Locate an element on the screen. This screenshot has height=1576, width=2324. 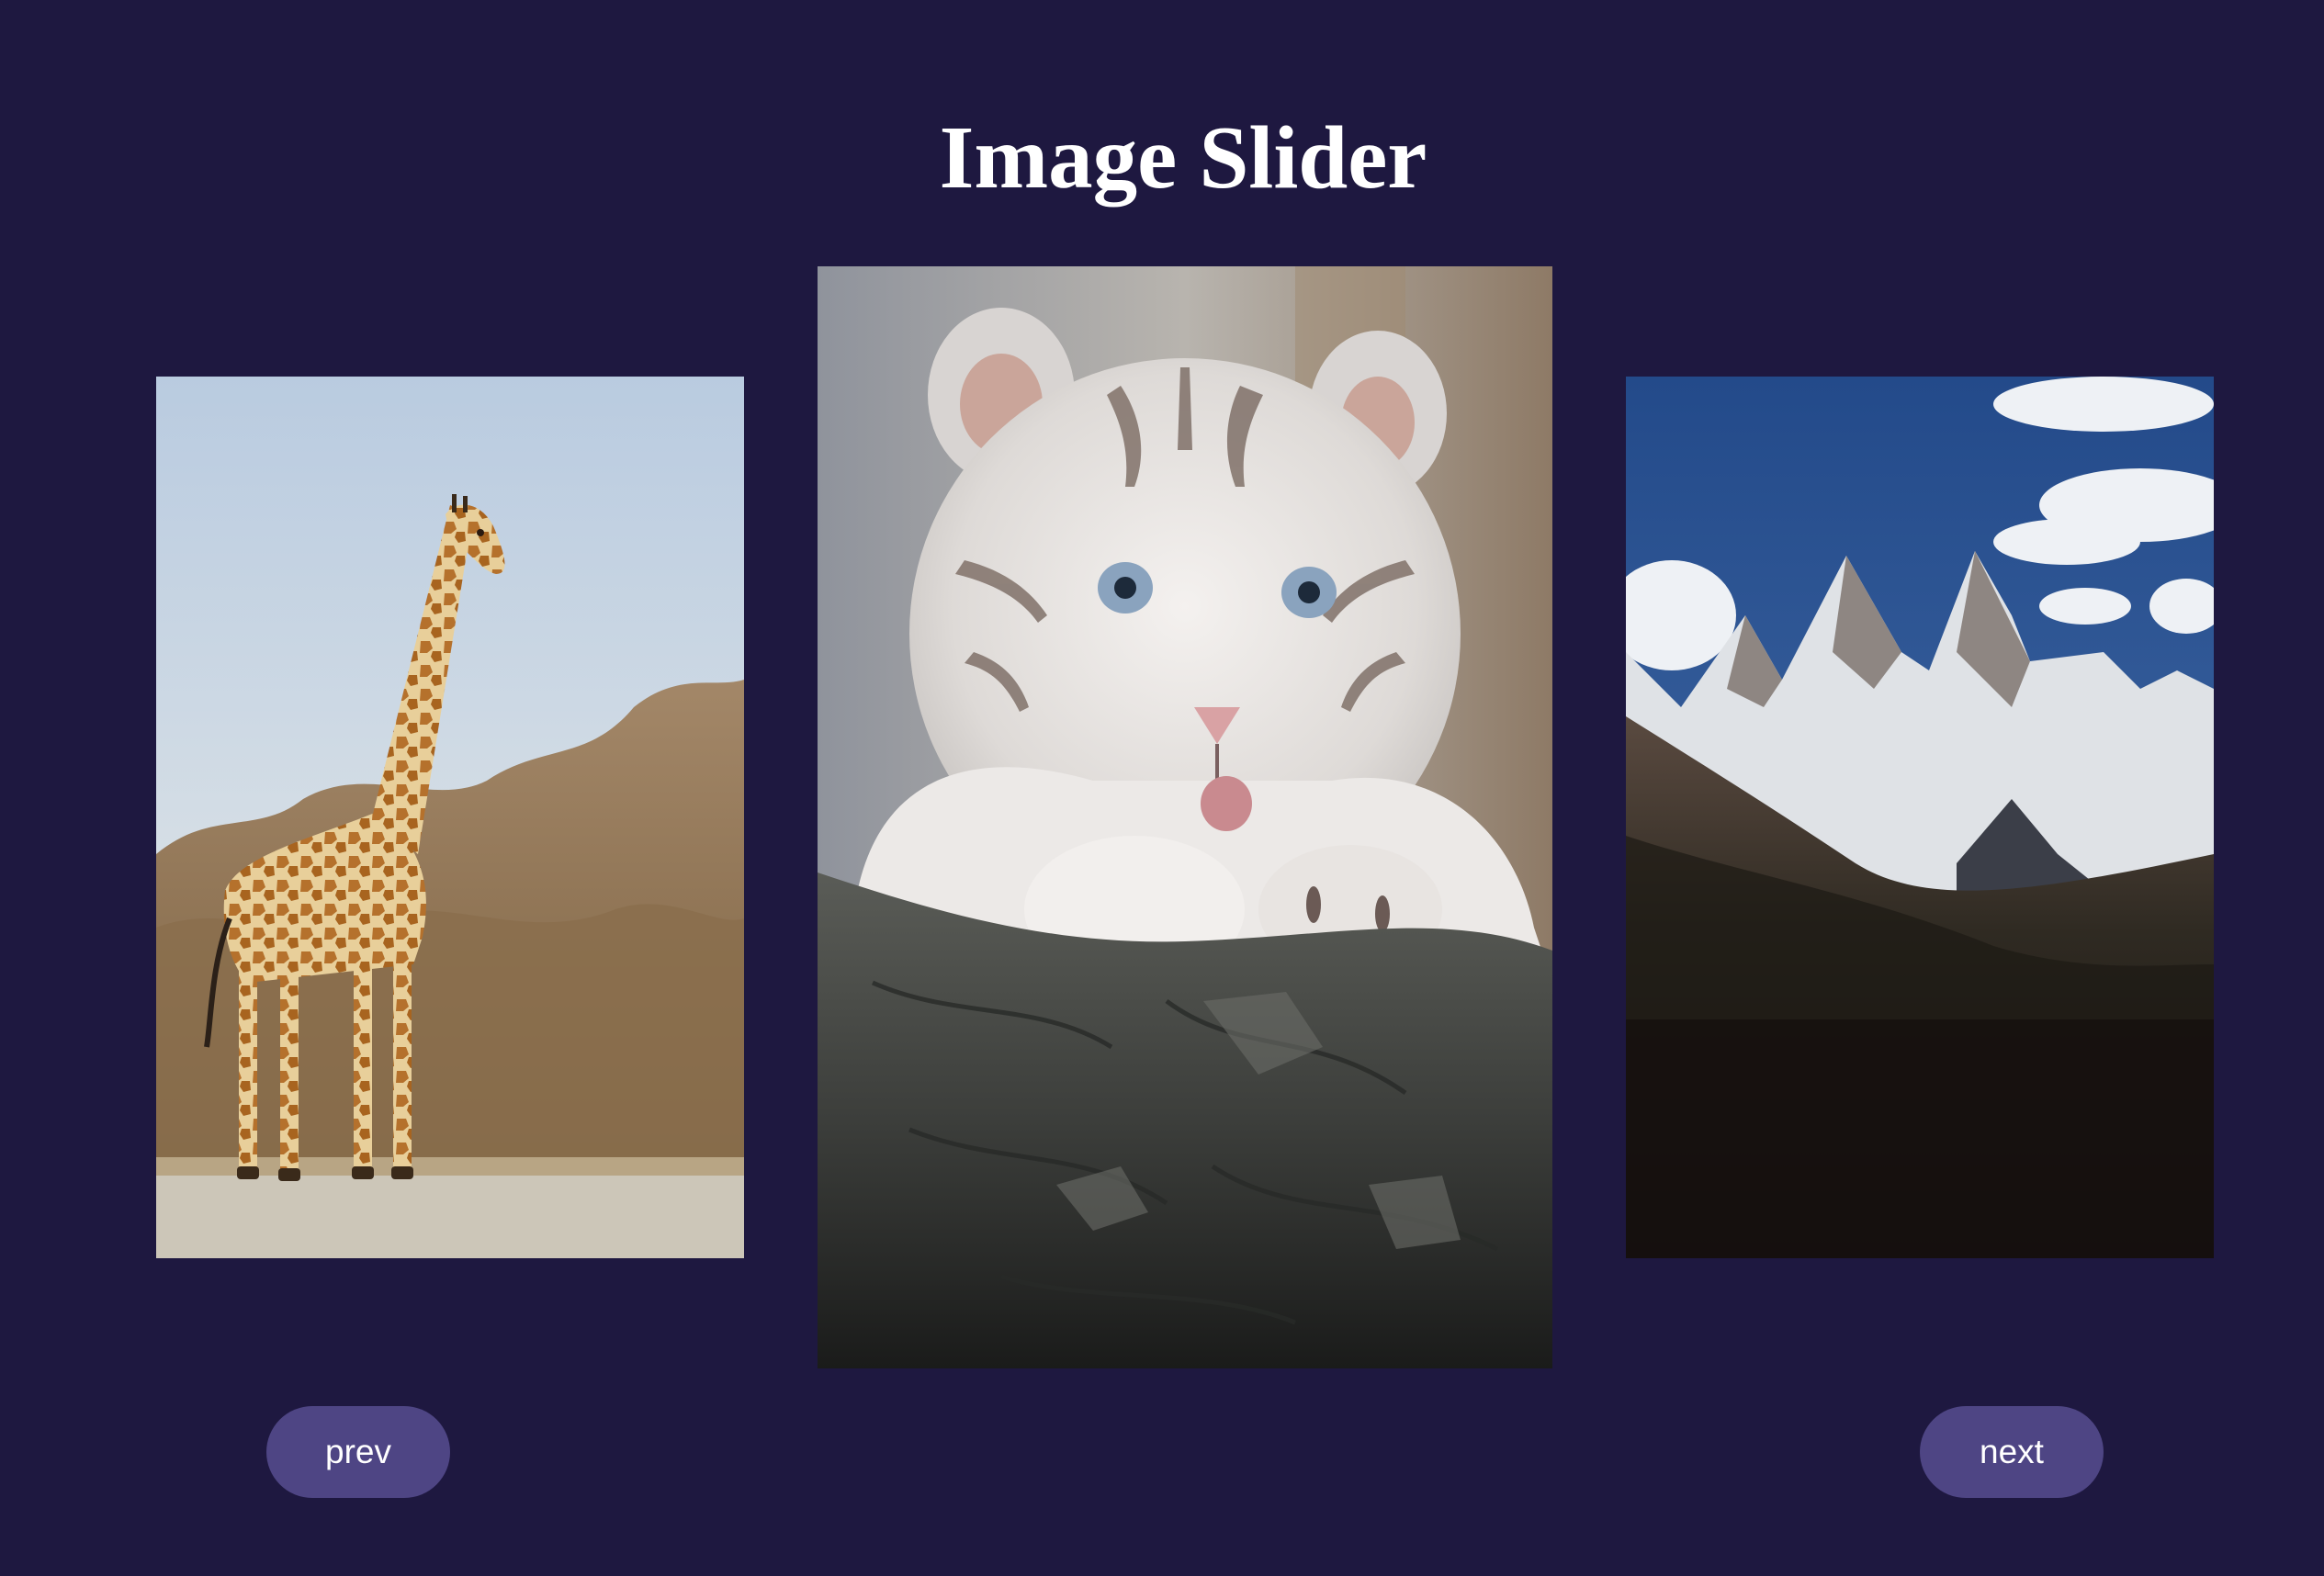
prev-button: prev is located at coordinates (358, 1452).